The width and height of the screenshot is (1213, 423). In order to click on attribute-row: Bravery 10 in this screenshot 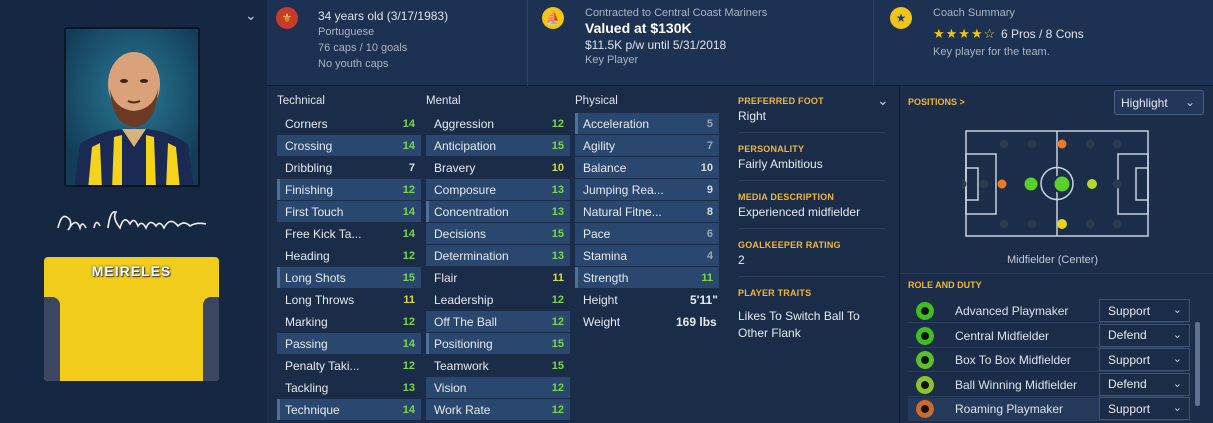, I will do `click(498, 167)`.